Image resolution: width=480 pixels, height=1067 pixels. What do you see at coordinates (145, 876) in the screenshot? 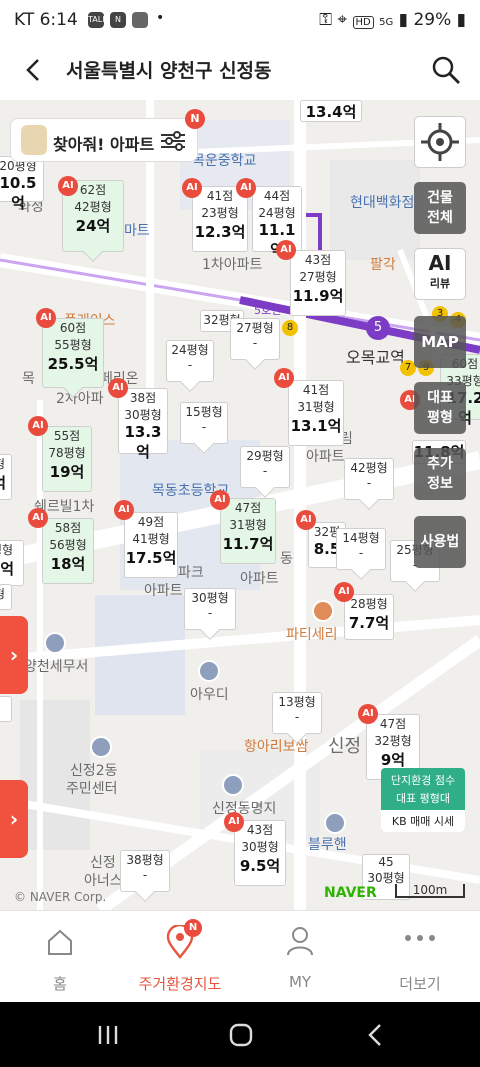
I see `apartment-marker: 38평형 -` at bounding box center [145, 876].